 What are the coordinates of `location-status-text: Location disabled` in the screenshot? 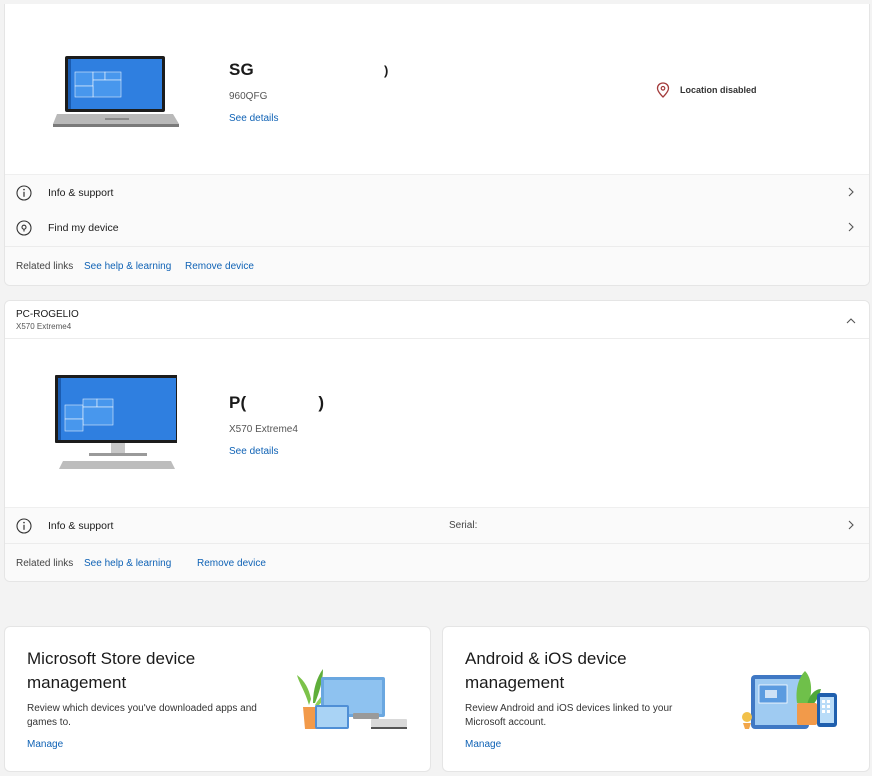 It's located at (718, 90).